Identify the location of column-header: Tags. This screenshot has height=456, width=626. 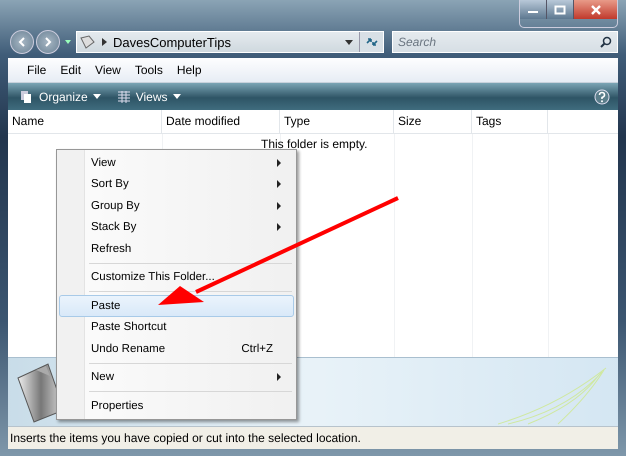
(510, 121).